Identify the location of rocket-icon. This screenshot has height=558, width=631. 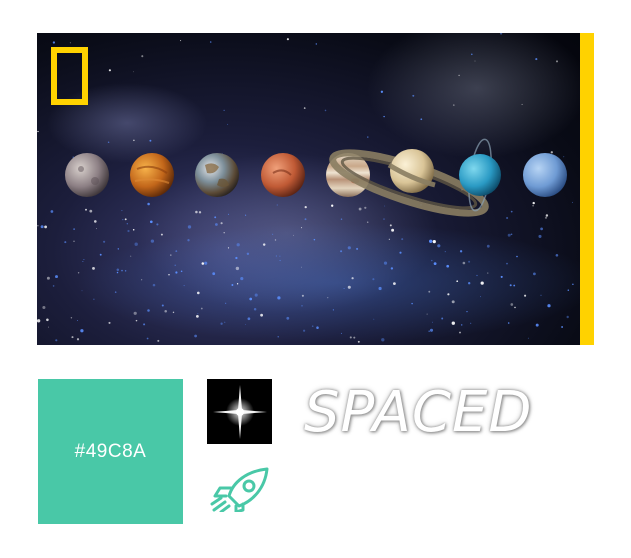
(239, 489).